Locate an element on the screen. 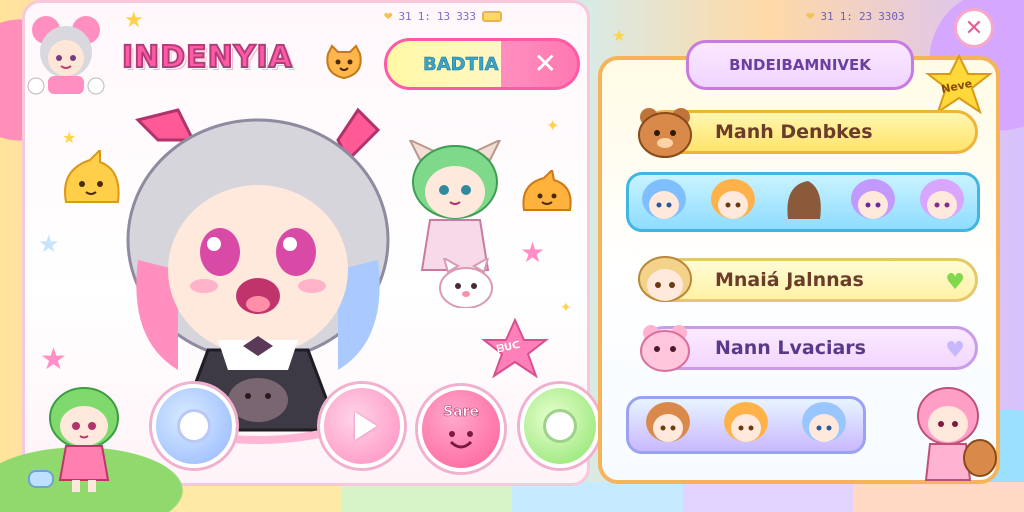 Image resolution: width=1024 pixels, height=512 pixels. list-item: Mnaiá Jalnnas ♥ is located at coordinates (808, 279).